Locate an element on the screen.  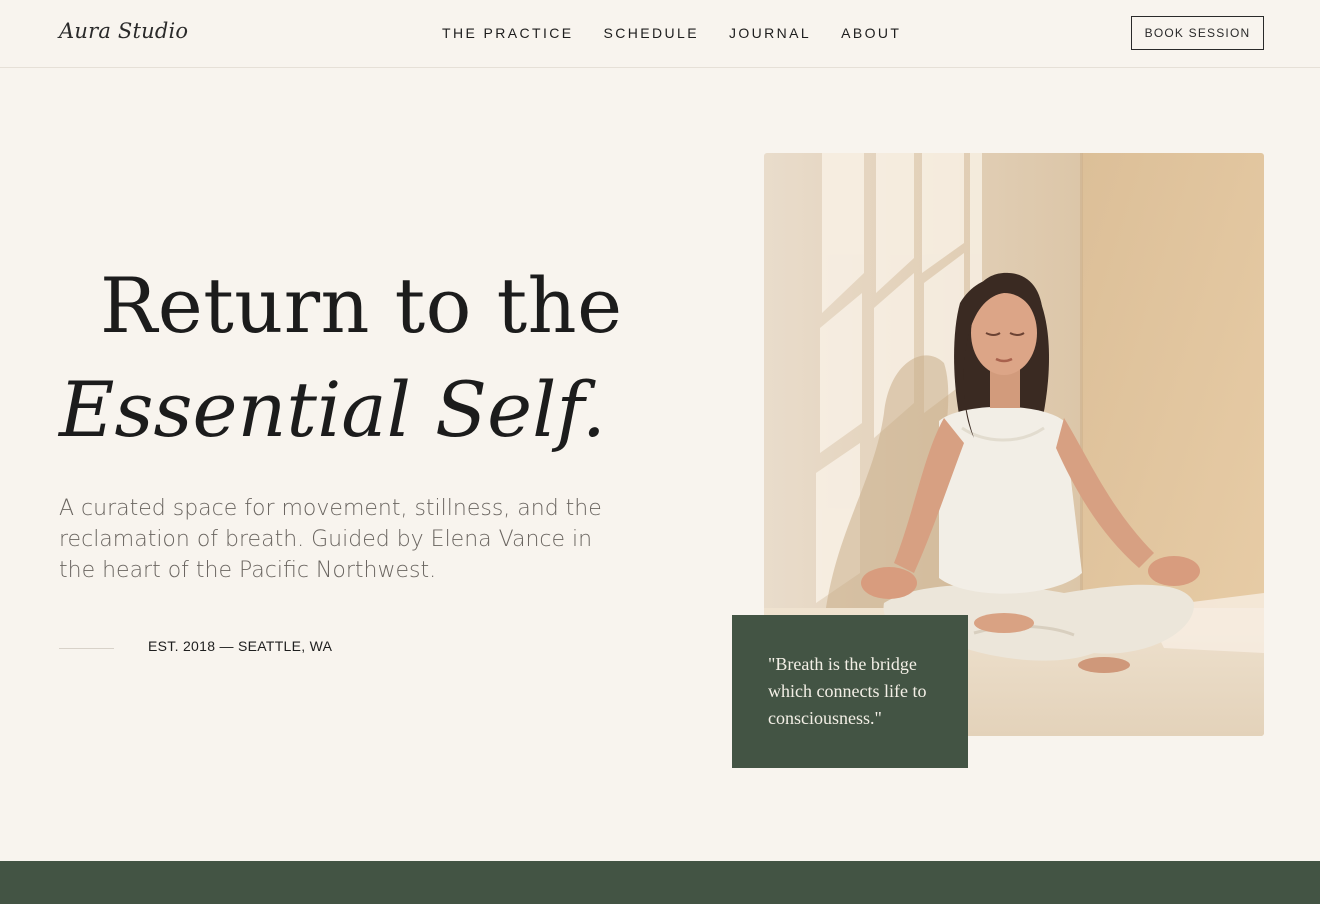
hero-headline-line2: Essential Self. is located at coordinates (332, 409).